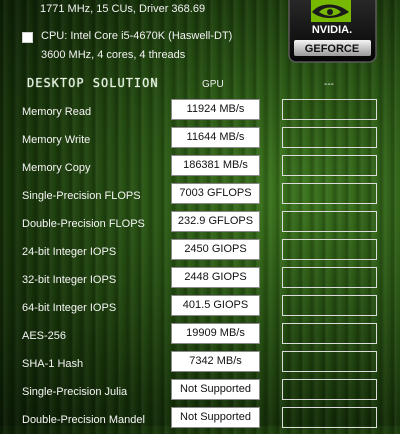 This screenshot has width=400, height=434. I want to click on result-row-32bit-integer-iops: 32-bit Integer IOPS 2448 GIOPS, so click(202, 280).